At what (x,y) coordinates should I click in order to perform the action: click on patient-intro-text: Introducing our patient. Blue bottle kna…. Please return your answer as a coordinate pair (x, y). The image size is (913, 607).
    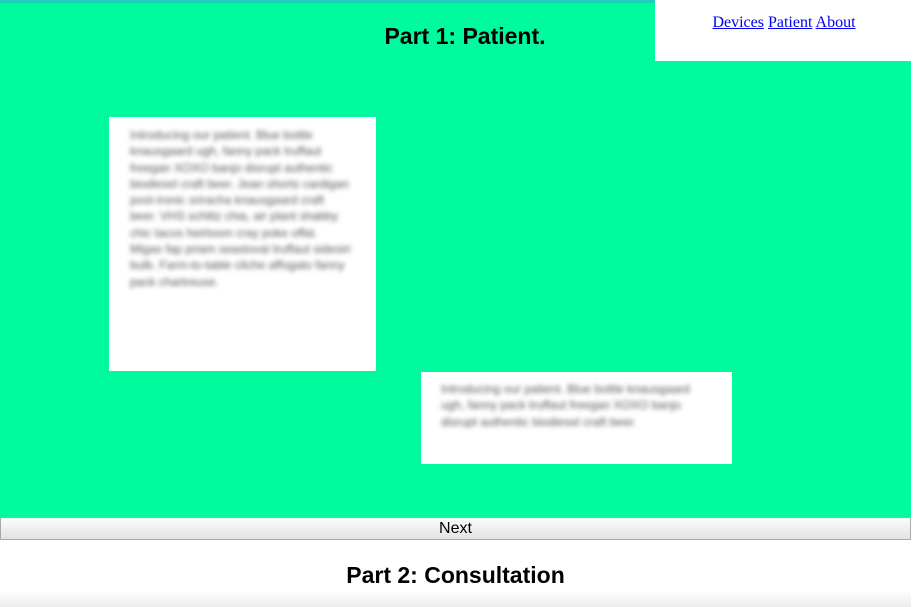
    Looking at the image, I should click on (240, 208).